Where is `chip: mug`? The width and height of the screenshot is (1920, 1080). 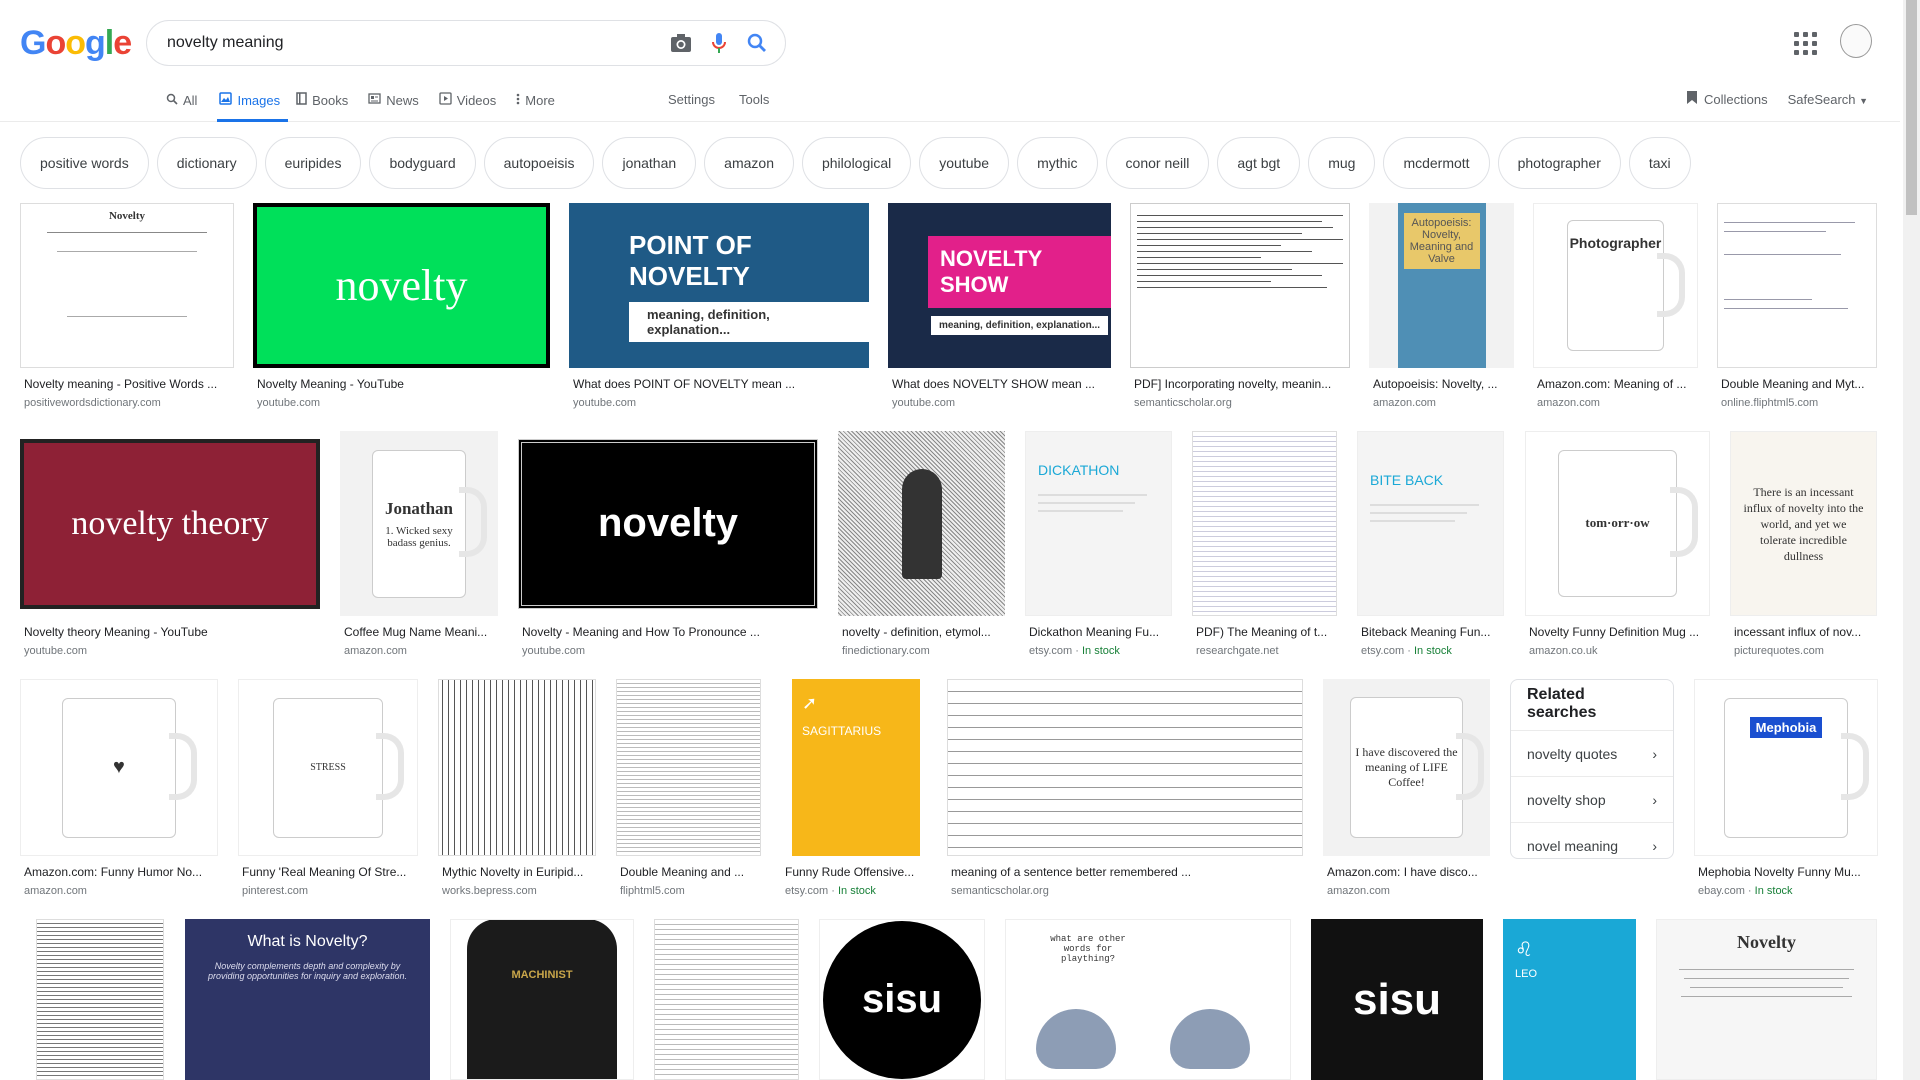 chip: mug is located at coordinates (1342, 163).